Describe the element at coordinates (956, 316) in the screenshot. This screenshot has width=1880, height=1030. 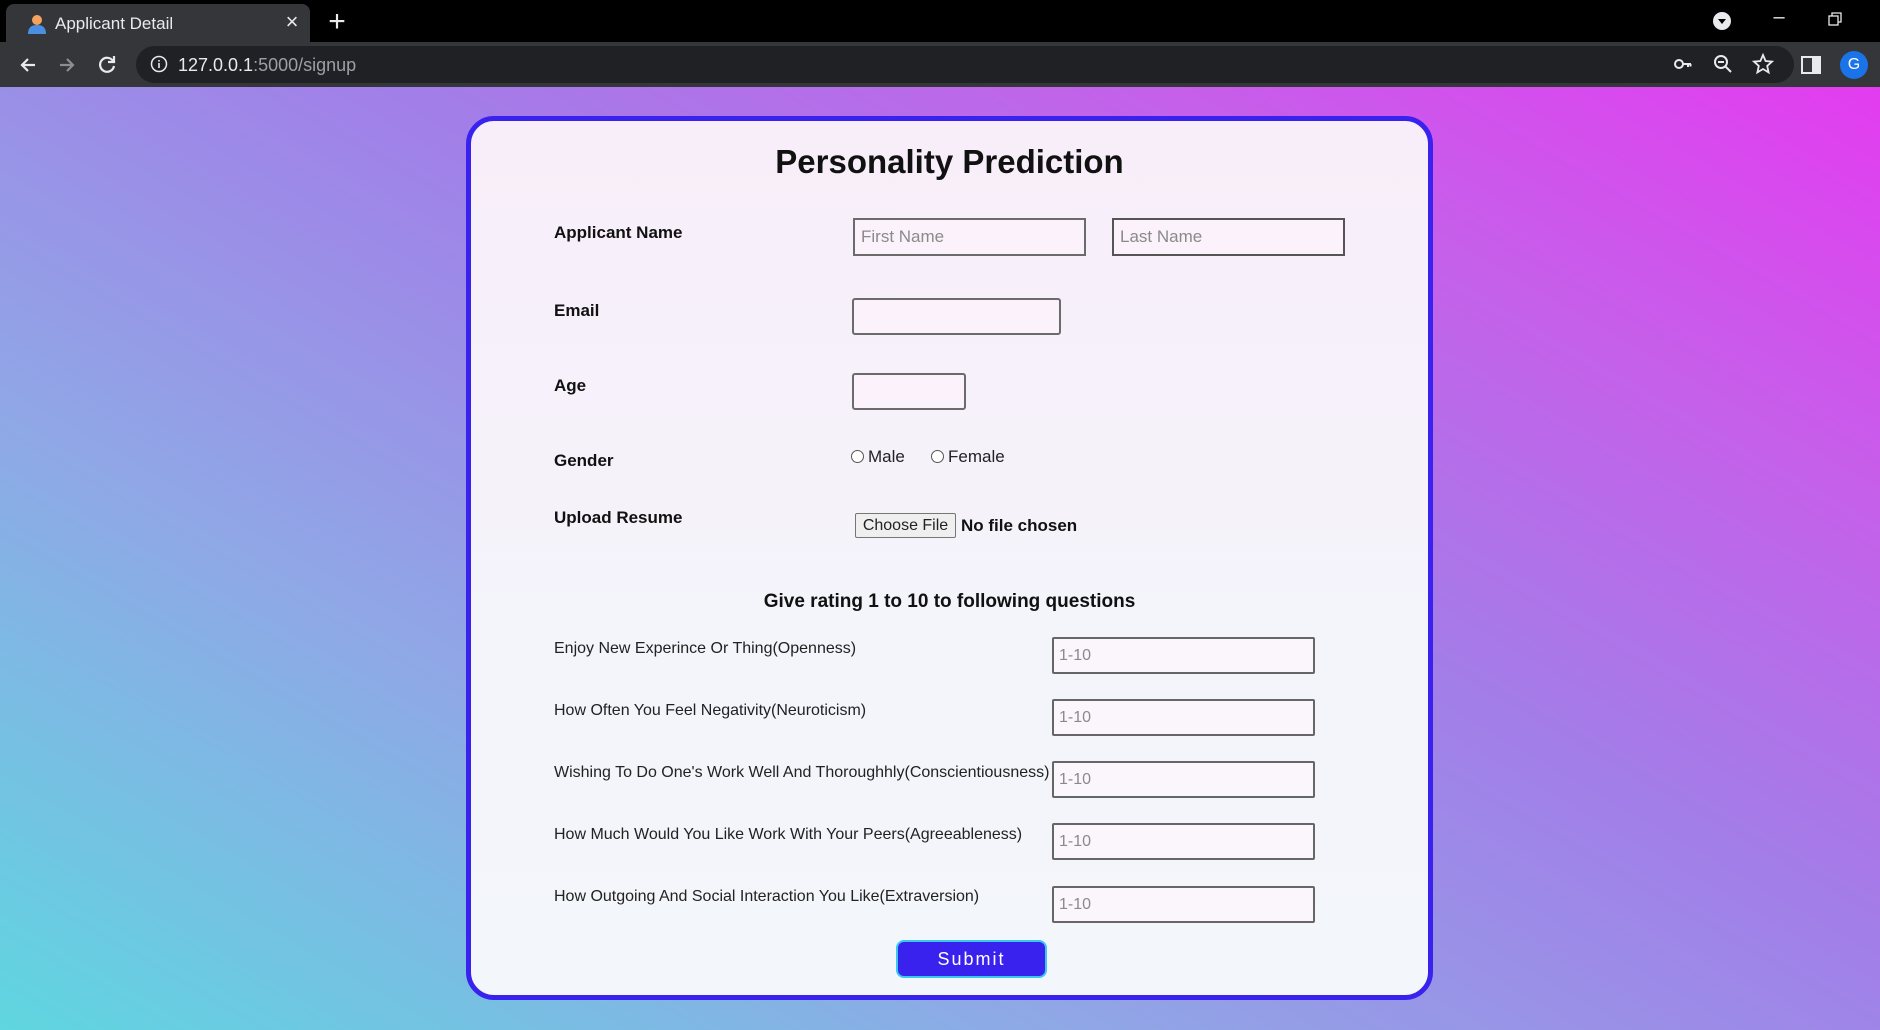
I see `email-input` at that location.